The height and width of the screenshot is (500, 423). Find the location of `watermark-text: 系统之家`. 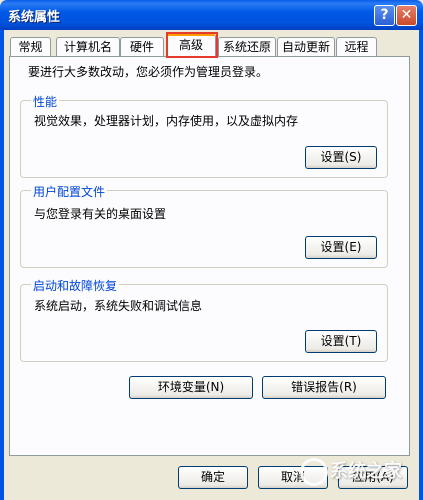

watermark-text: 系统之家 is located at coordinates (366, 471).